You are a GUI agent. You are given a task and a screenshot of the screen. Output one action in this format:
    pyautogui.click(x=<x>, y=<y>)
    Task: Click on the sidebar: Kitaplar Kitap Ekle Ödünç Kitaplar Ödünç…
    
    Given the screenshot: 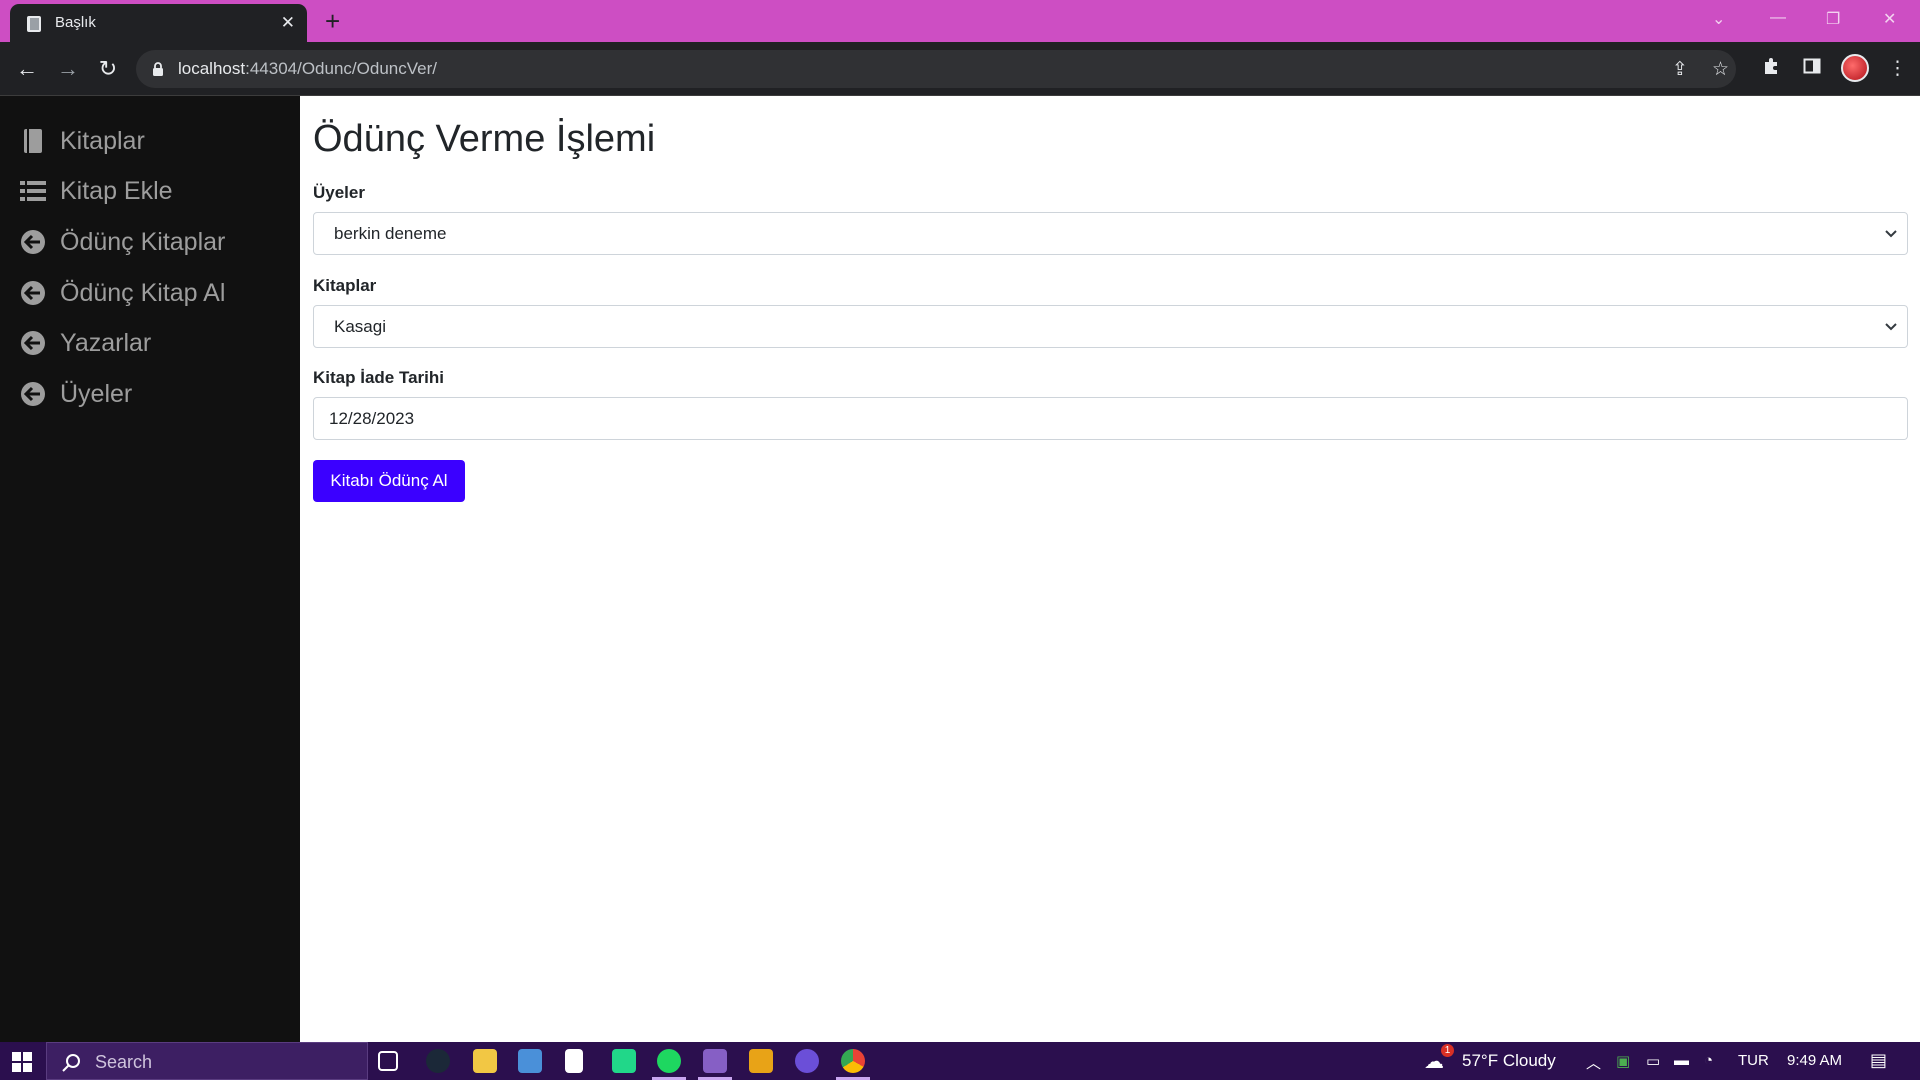 What is the action you would take?
    pyautogui.click(x=150, y=569)
    